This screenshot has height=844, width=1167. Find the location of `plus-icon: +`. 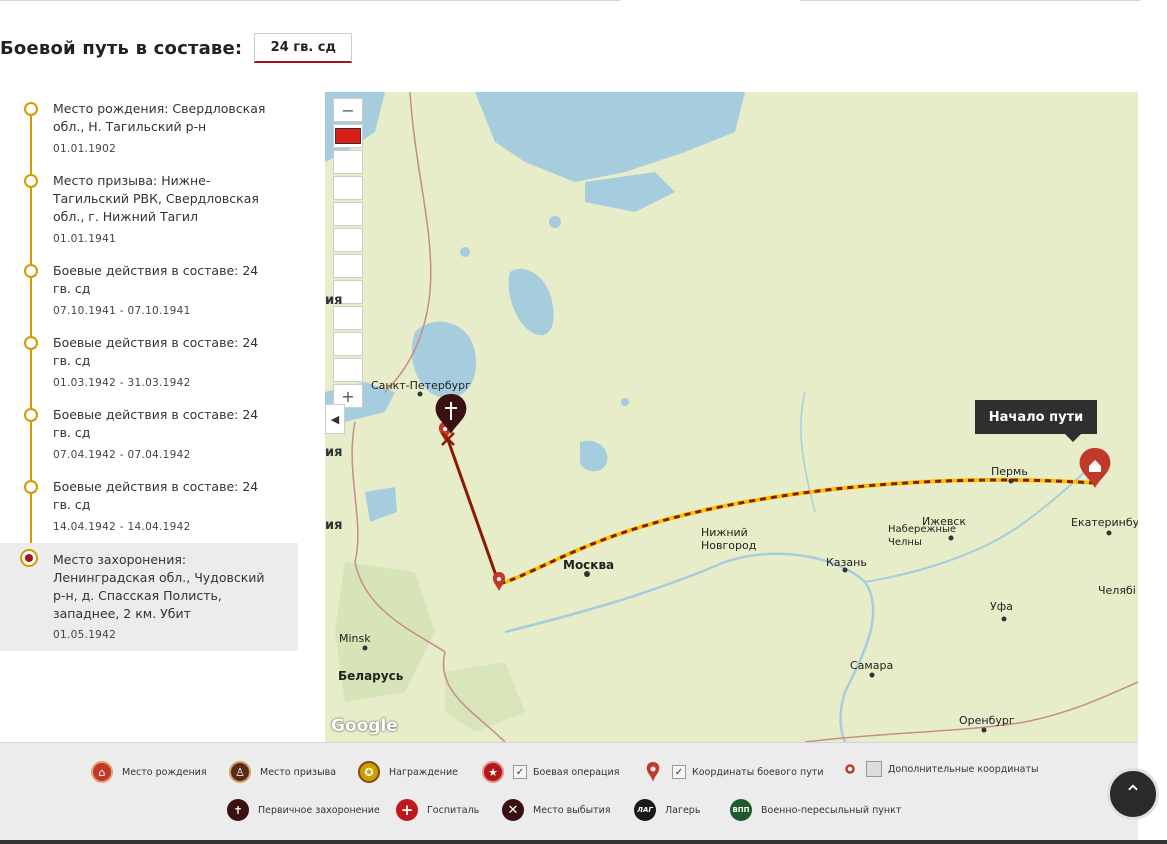

plus-icon: + is located at coordinates (407, 810).